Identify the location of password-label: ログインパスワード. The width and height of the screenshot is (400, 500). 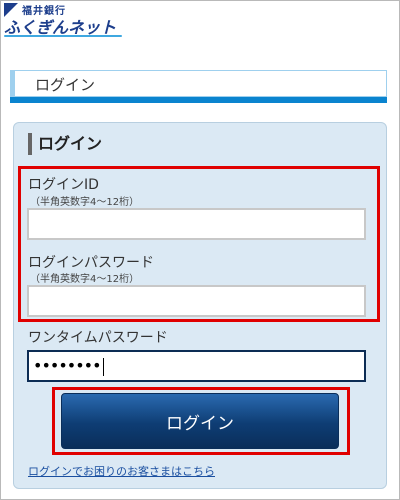
(91, 263).